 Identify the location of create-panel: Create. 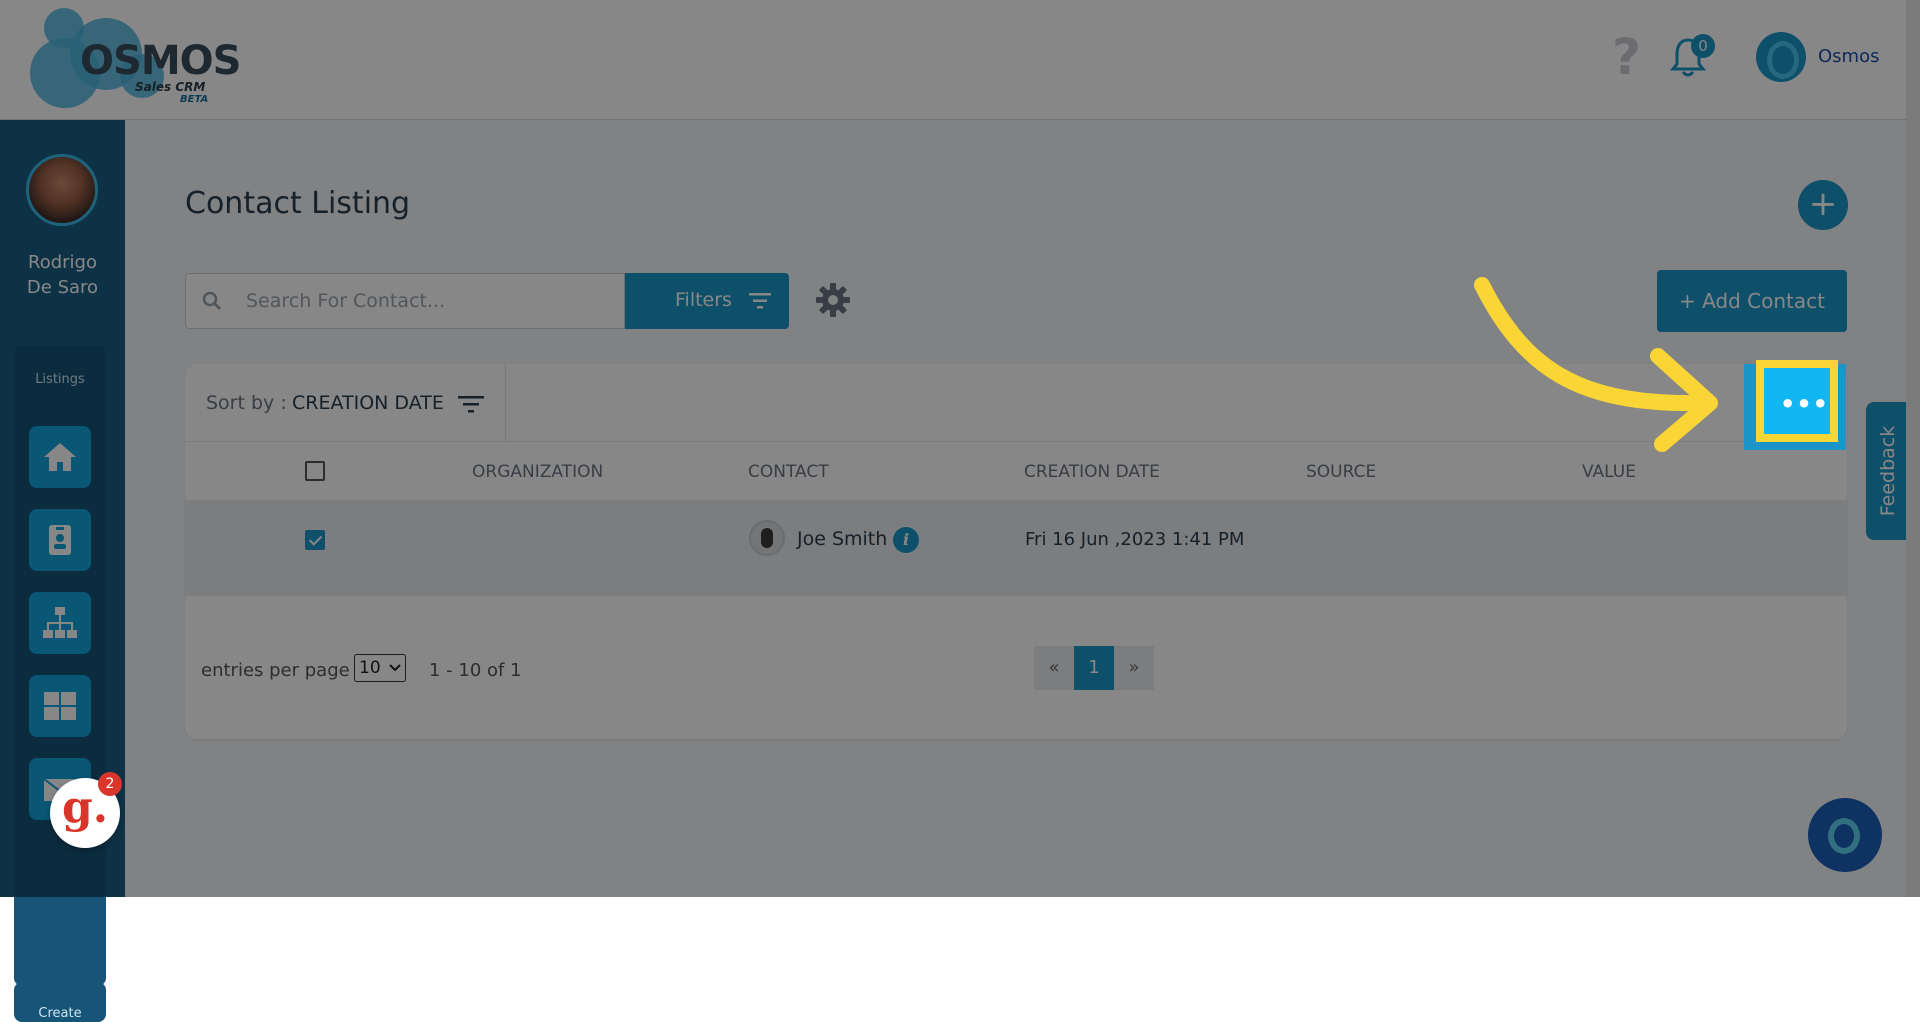
(60, 1002).